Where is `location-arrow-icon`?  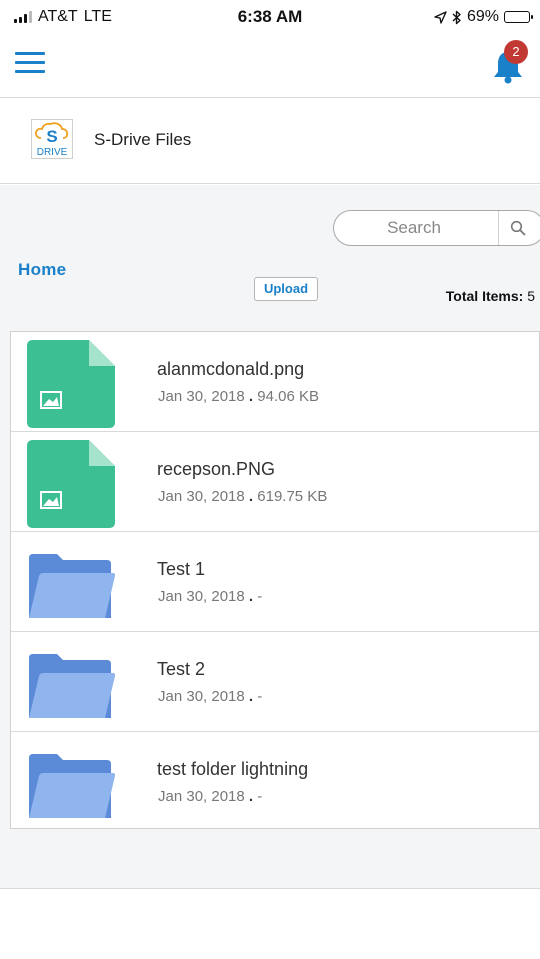
location-arrow-icon is located at coordinates (440, 17).